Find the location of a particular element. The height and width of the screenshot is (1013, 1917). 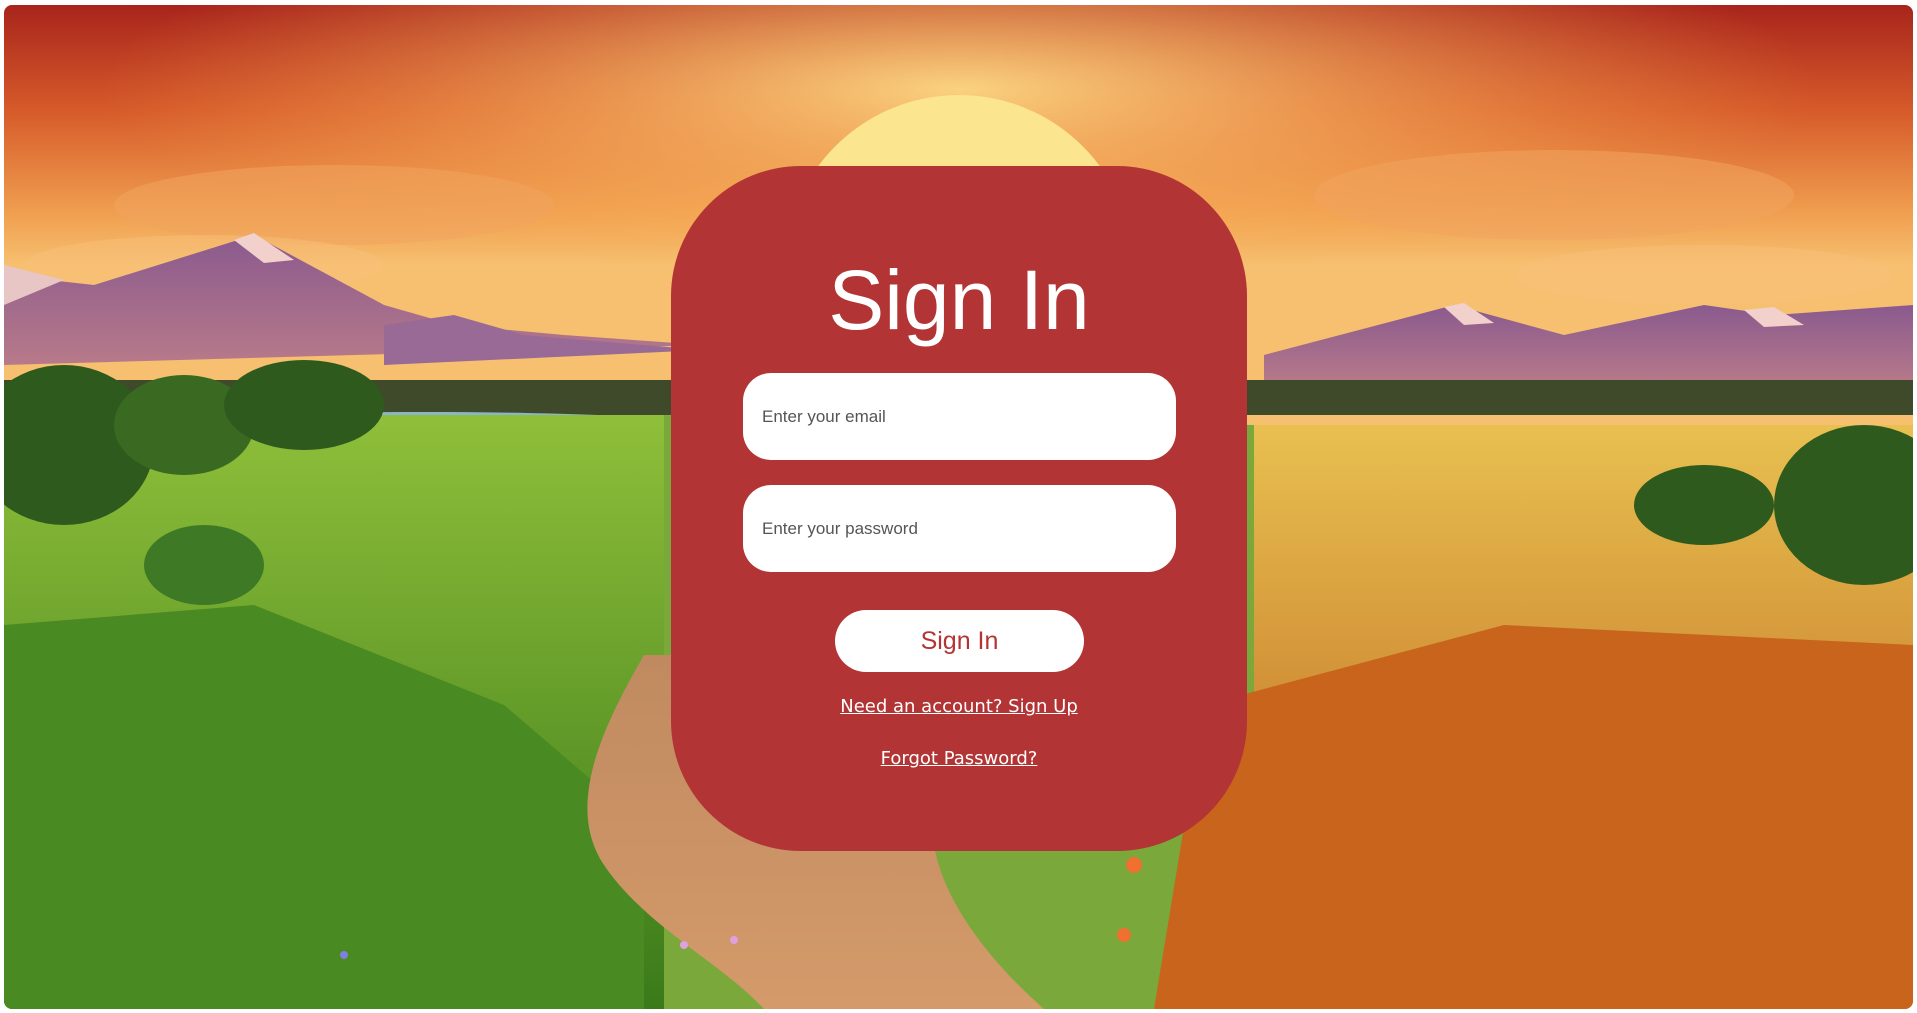

sign-in-button: Sign In is located at coordinates (959, 641).